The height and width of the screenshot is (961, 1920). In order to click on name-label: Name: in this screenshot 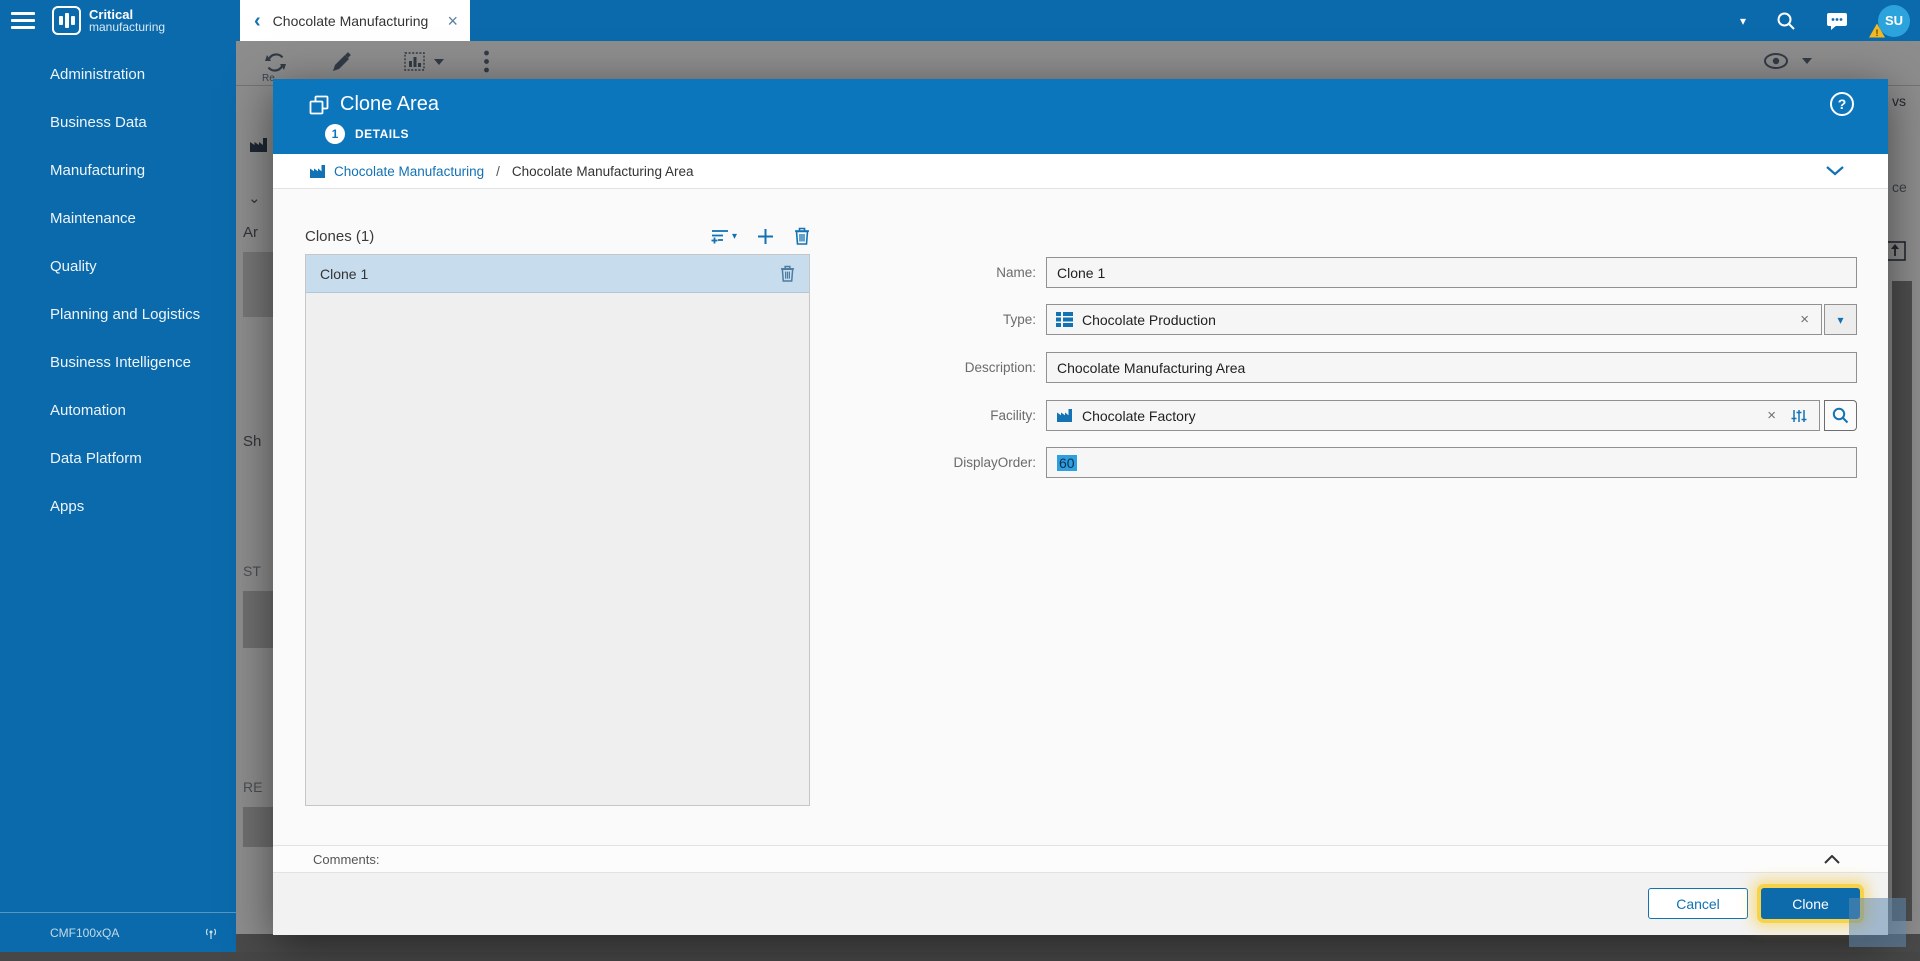, I will do `click(1016, 272)`.